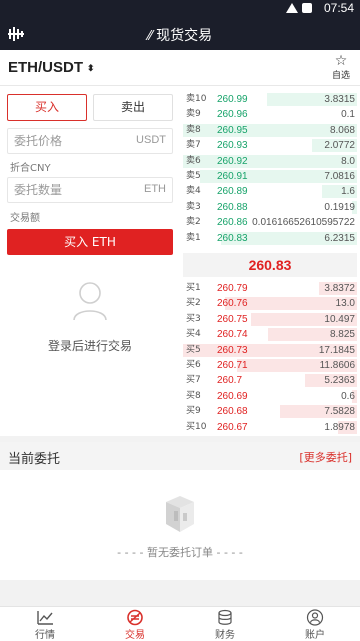 The width and height of the screenshot is (360, 641). What do you see at coordinates (232, 192) in the screenshot?
I see `ask-price: 260.89` at bounding box center [232, 192].